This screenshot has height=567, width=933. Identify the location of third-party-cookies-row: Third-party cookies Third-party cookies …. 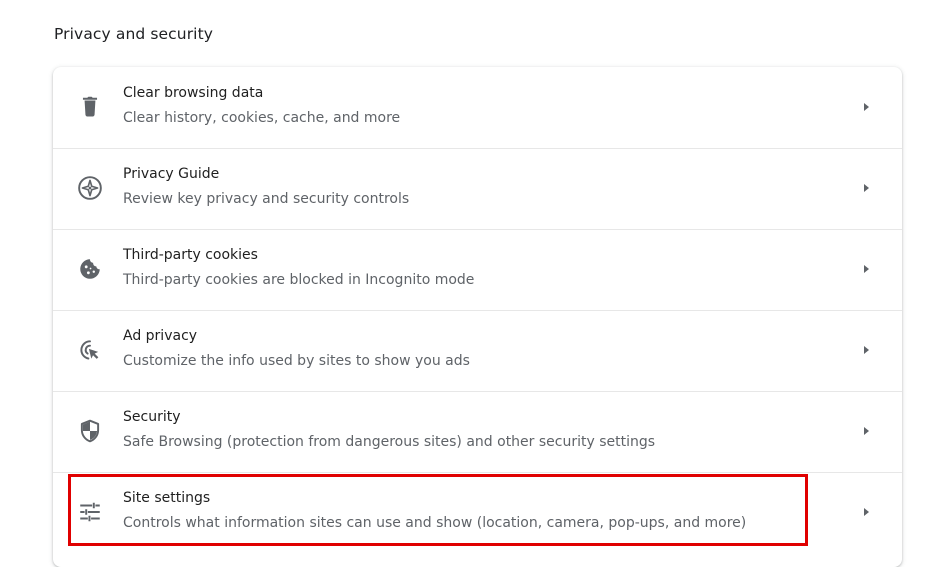
(477, 269).